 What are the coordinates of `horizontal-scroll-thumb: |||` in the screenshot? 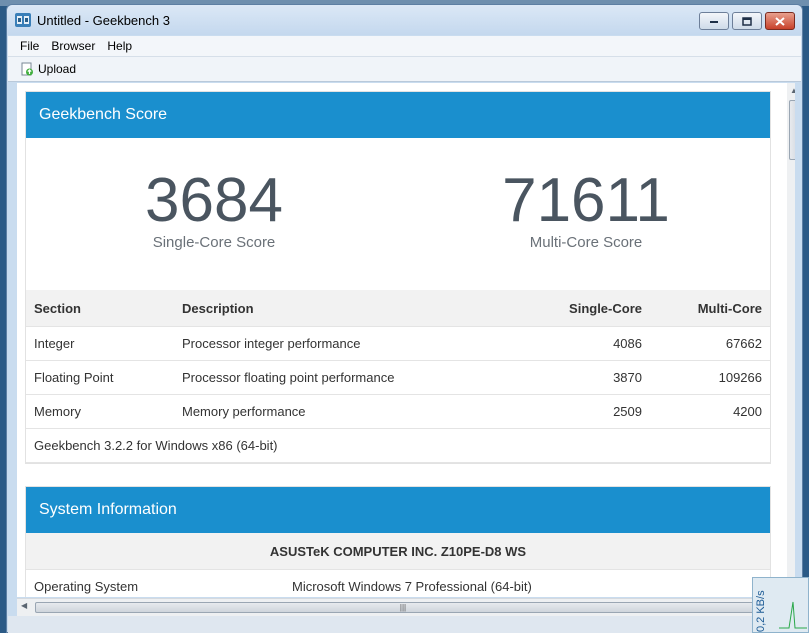 It's located at (403, 607).